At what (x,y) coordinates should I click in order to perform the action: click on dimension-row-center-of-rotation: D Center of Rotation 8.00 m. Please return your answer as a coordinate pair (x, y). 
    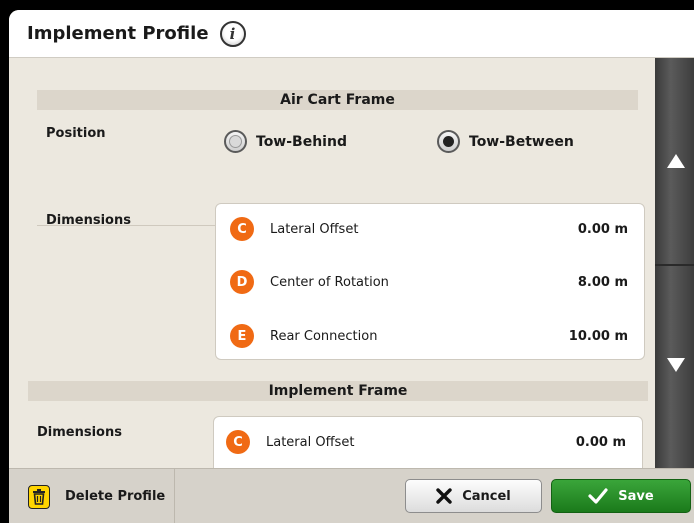
    Looking at the image, I should click on (430, 282).